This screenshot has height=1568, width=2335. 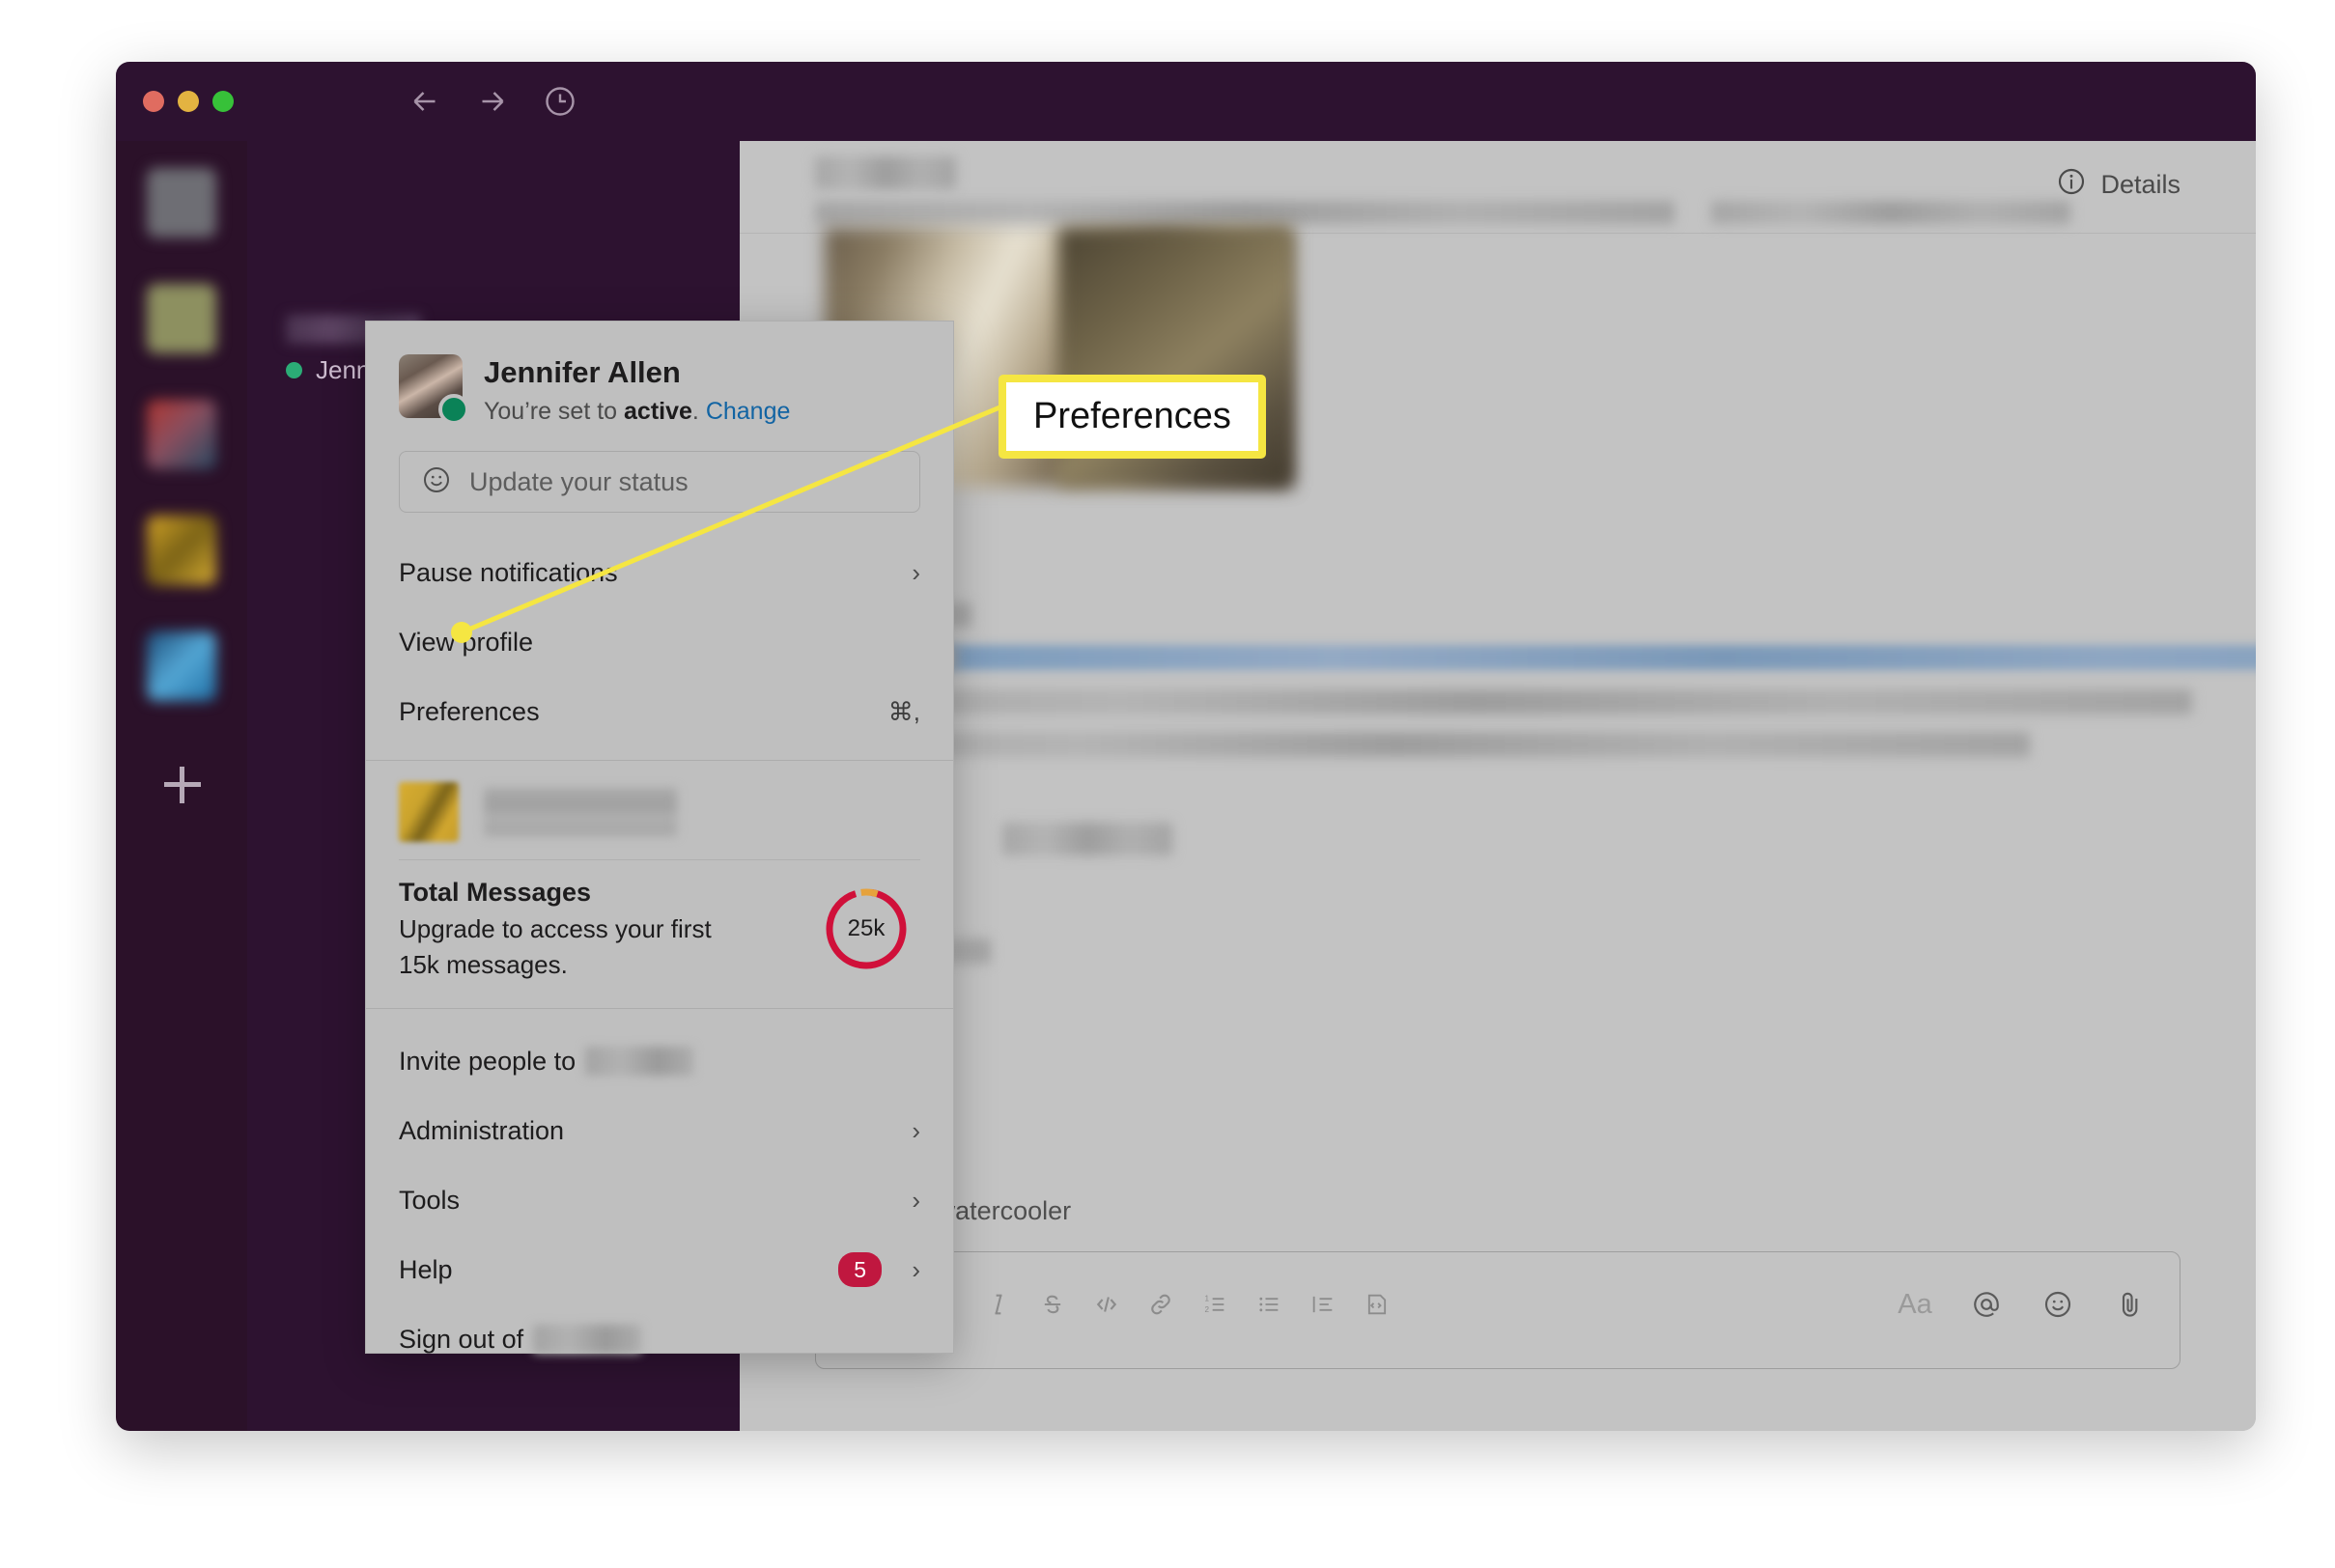 What do you see at coordinates (1377, 1304) in the screenshot?
I see `code-block-icon` at bounding box center [1377, 1304].